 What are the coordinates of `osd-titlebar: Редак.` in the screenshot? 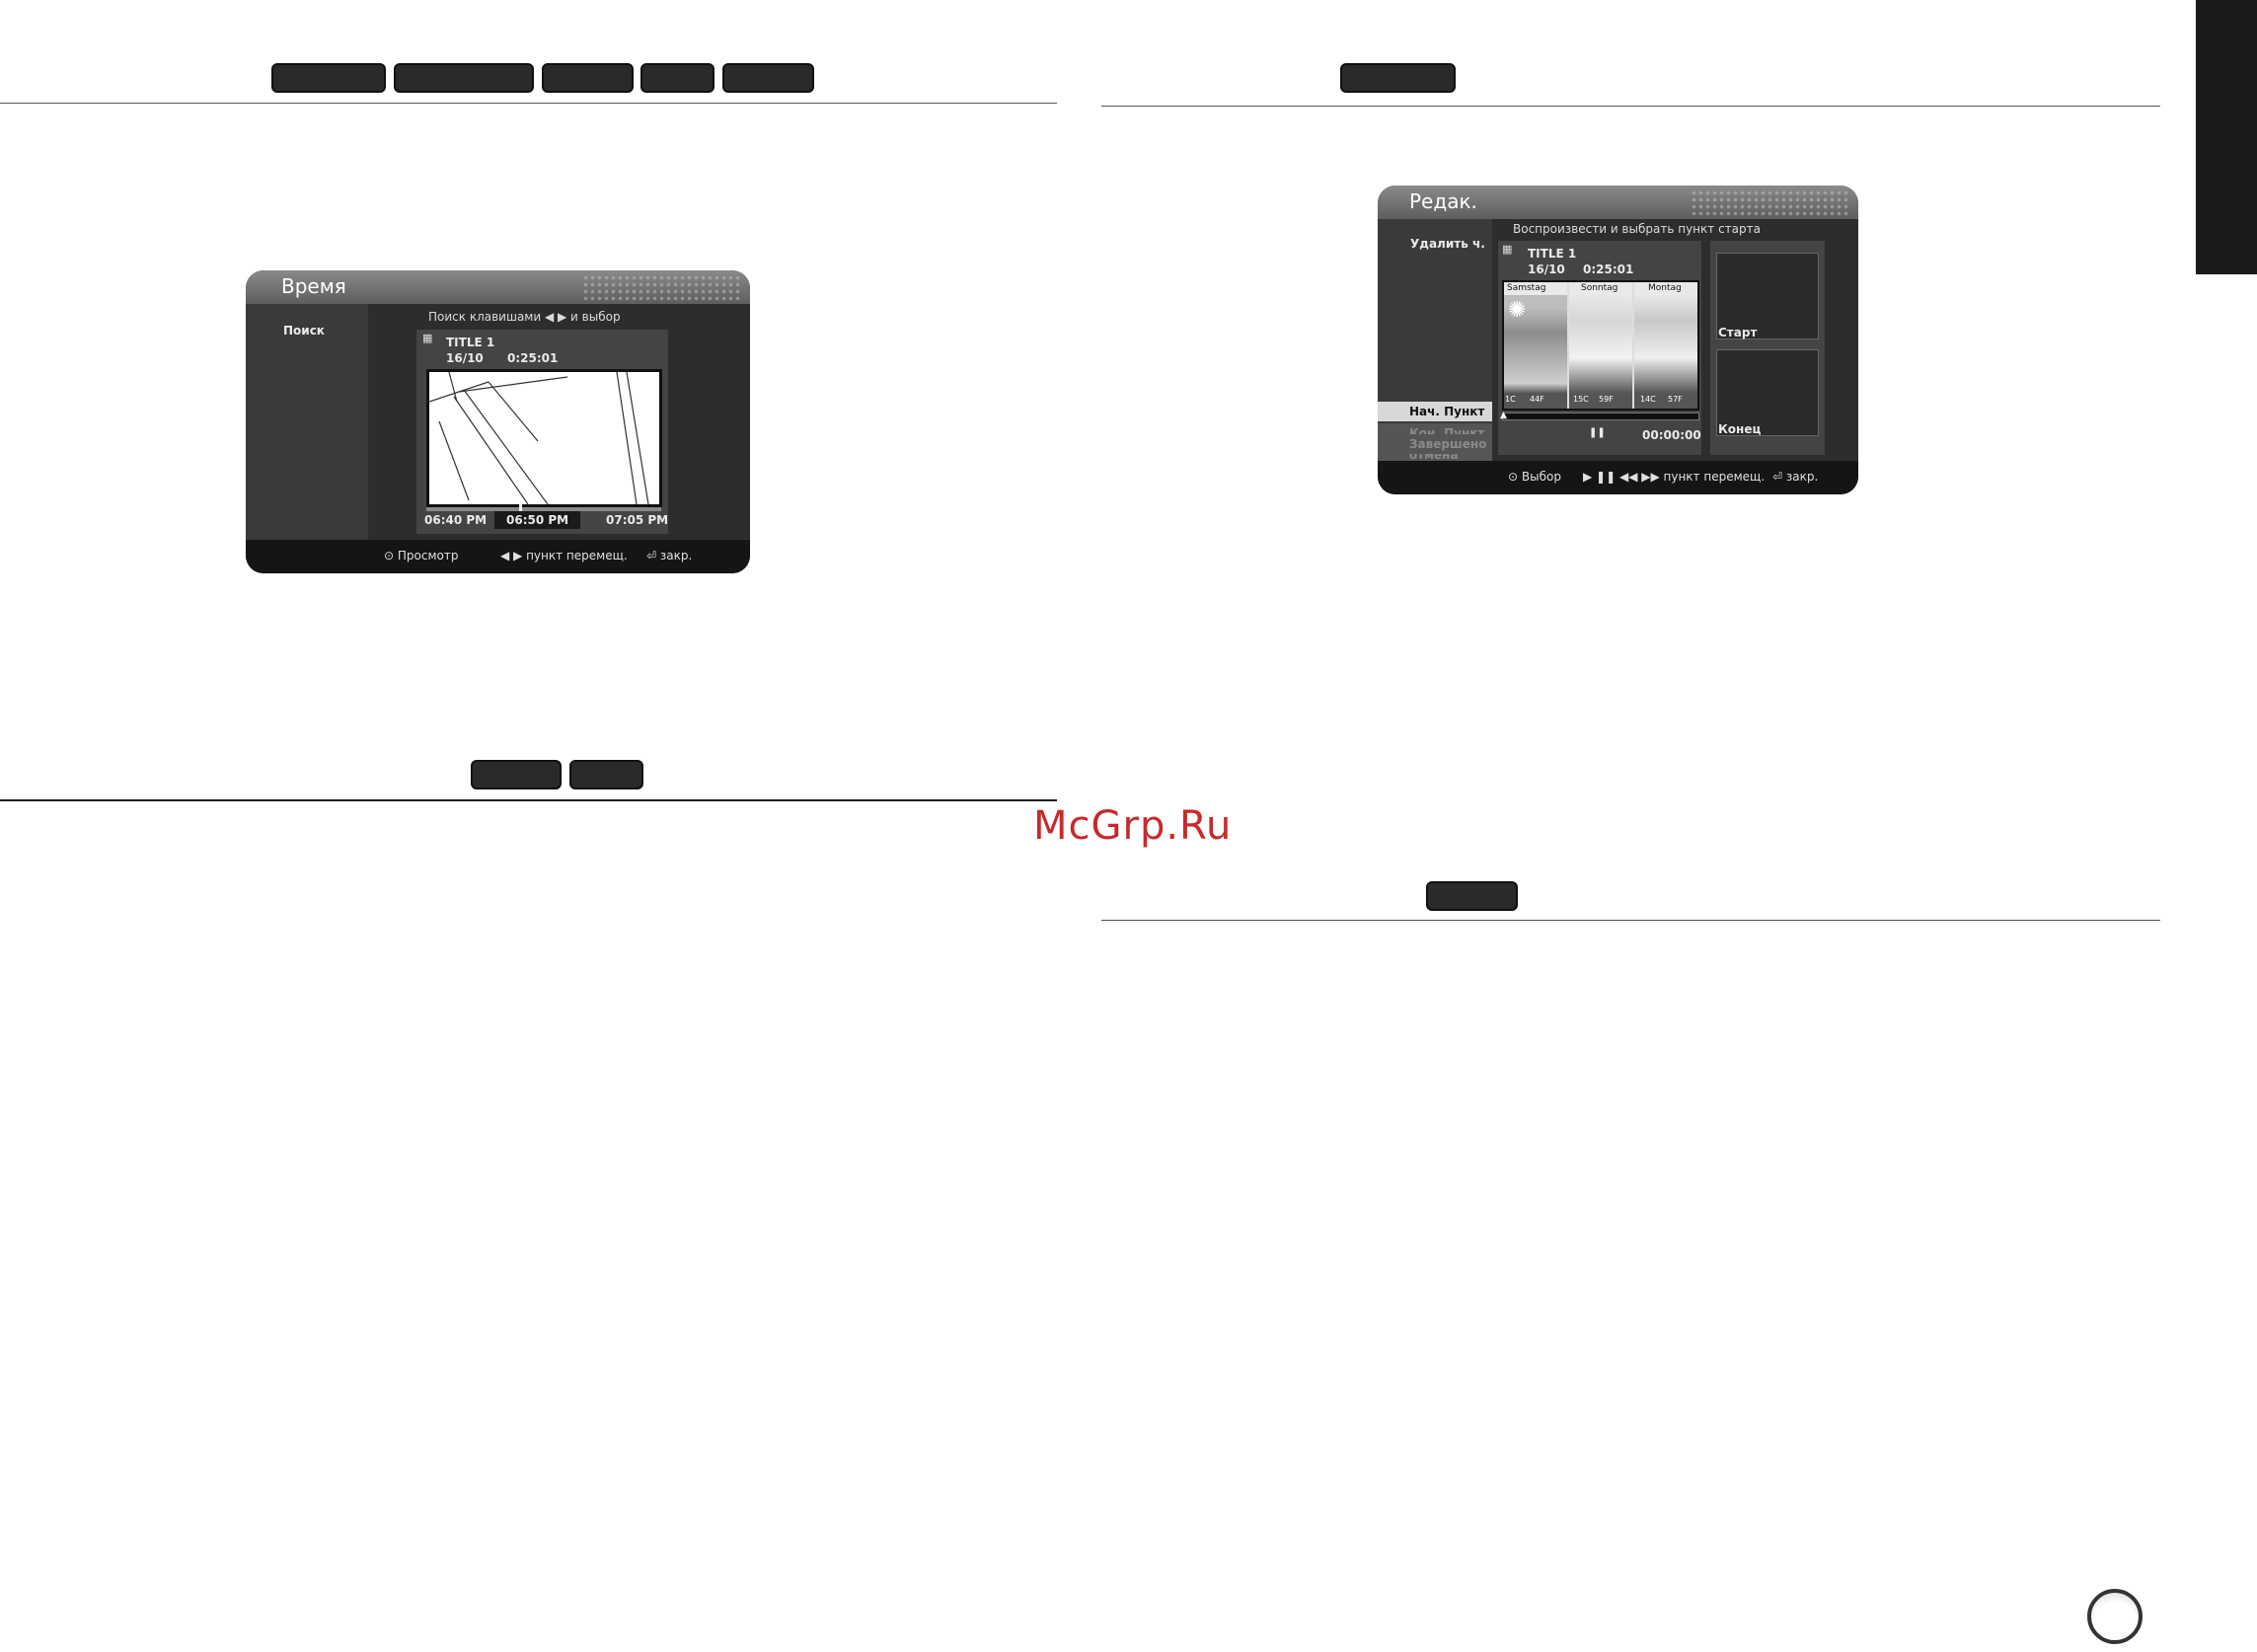 It's located at (1618, 202).